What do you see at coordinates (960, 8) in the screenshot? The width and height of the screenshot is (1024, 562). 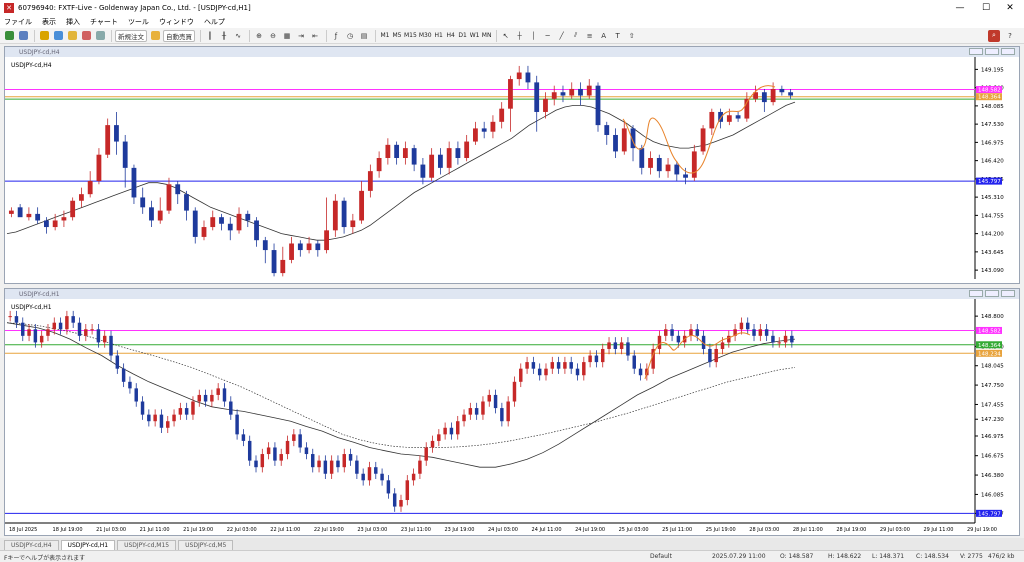 I see `minimize-button: —` at bounding box center [960, 8].